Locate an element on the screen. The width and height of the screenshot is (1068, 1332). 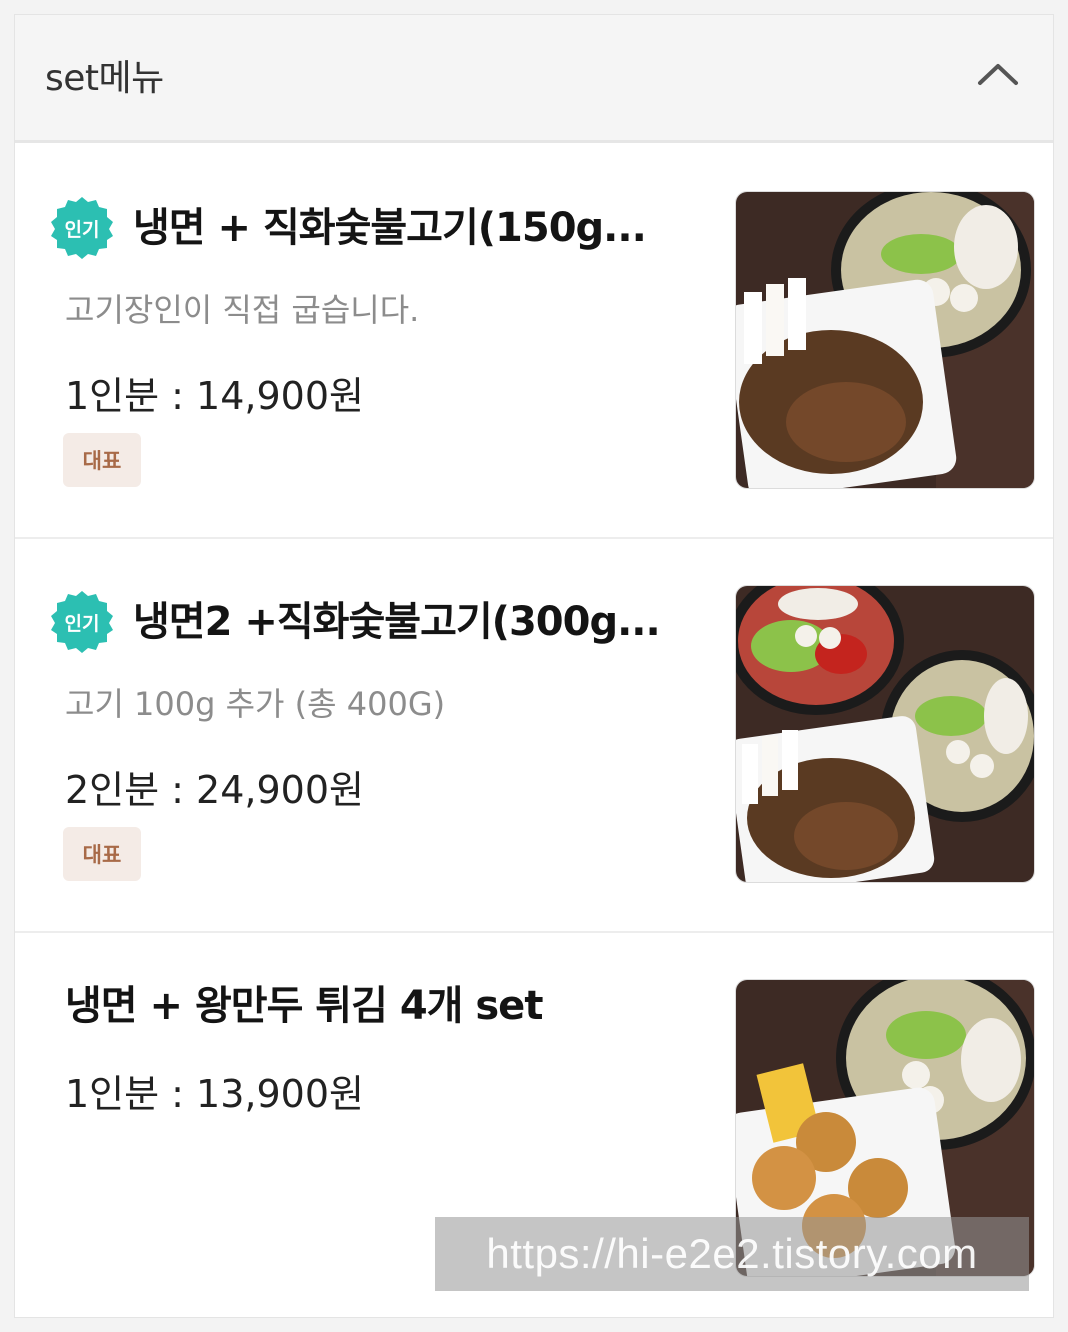
item-price: 1인분 : 14,900원 is located at coordinates (214, 396).